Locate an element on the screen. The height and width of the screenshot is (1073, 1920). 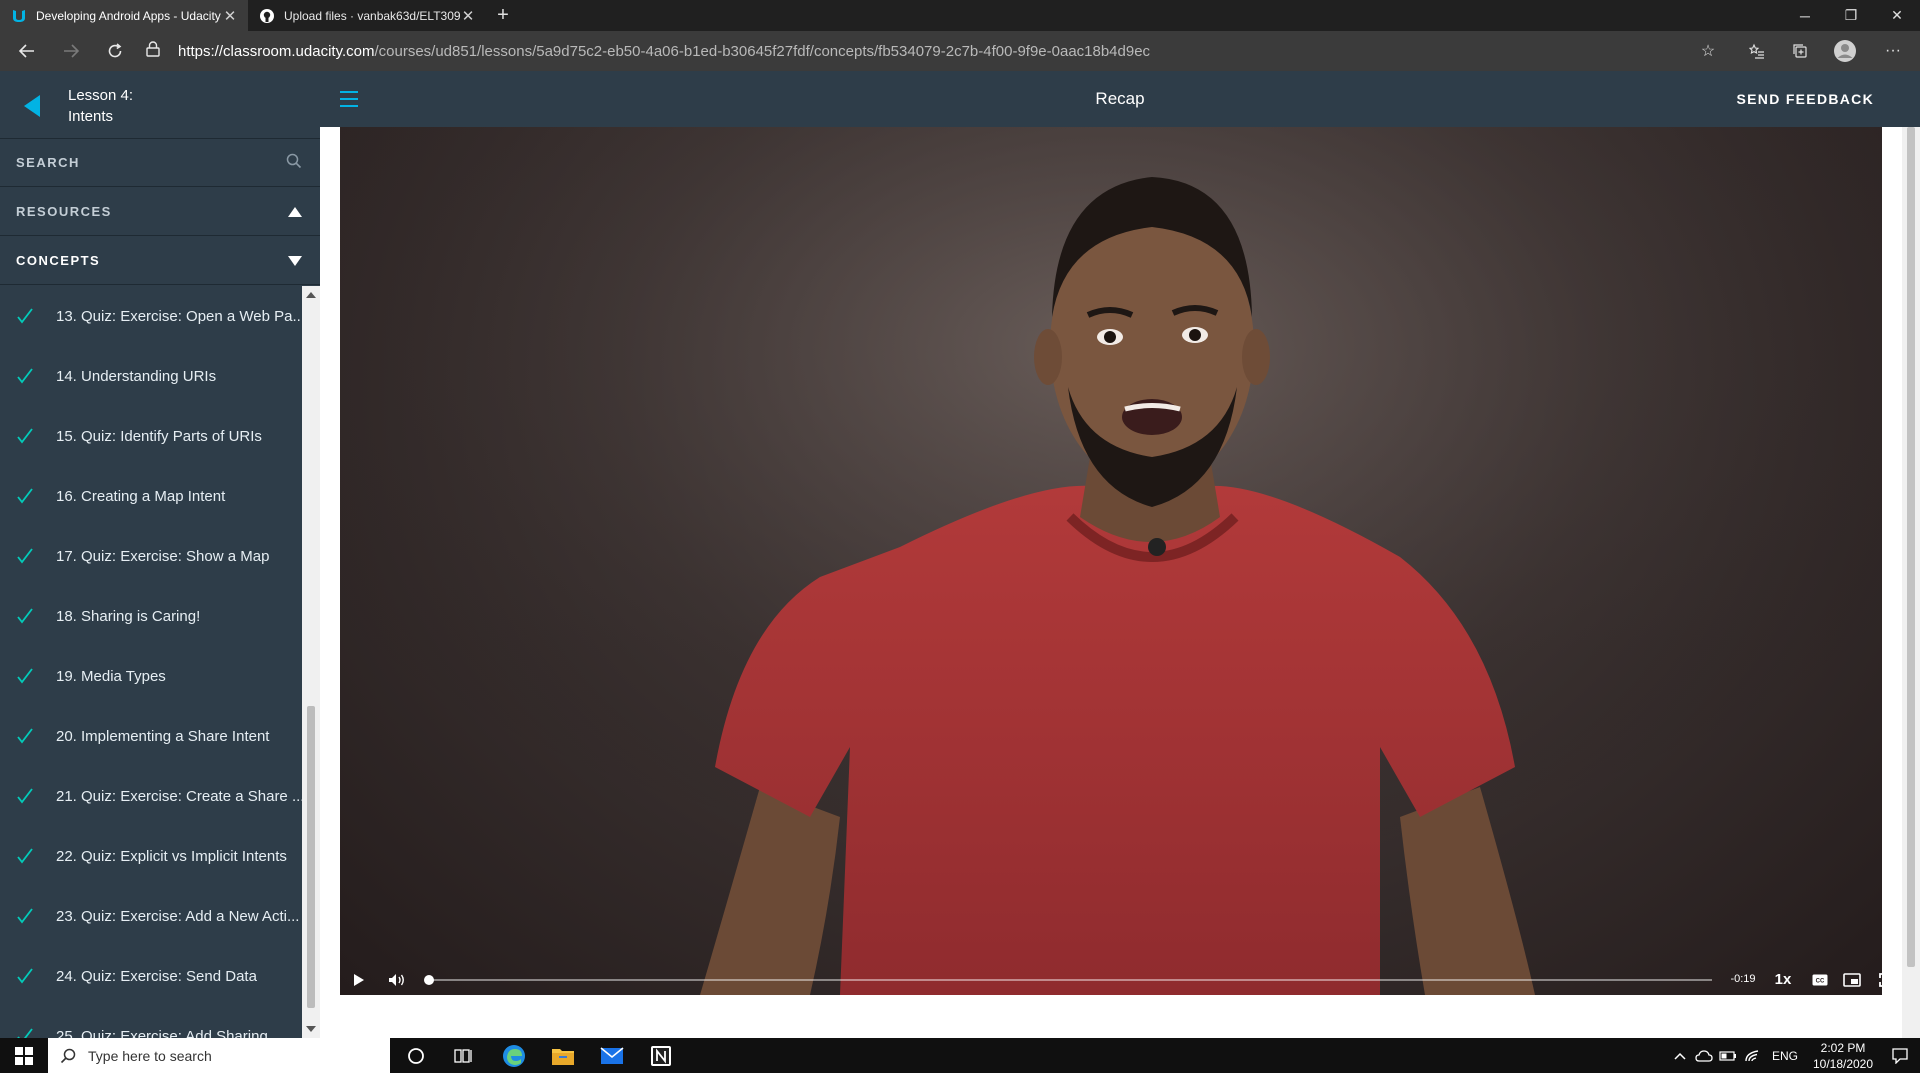
file-explorer-icon is located at coordinates (563, 1055).